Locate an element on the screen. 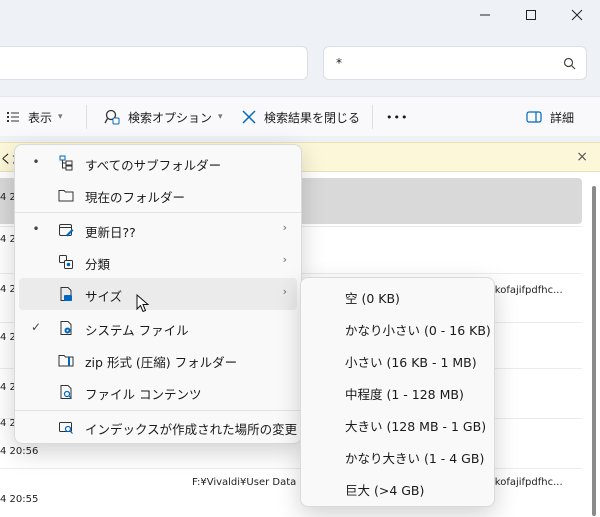  submenu-item-medium: 中程度 (1 - 128 MB) is located at coordinates (398, 392).